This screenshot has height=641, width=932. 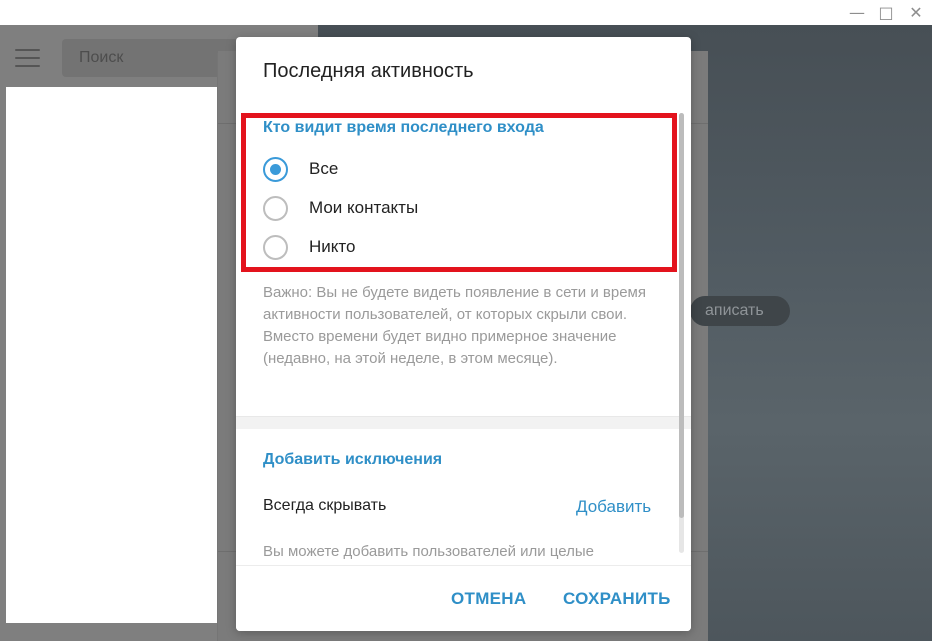 I want to click on always-hide-label: Всегда скрывать, so click(x=325, y=505).